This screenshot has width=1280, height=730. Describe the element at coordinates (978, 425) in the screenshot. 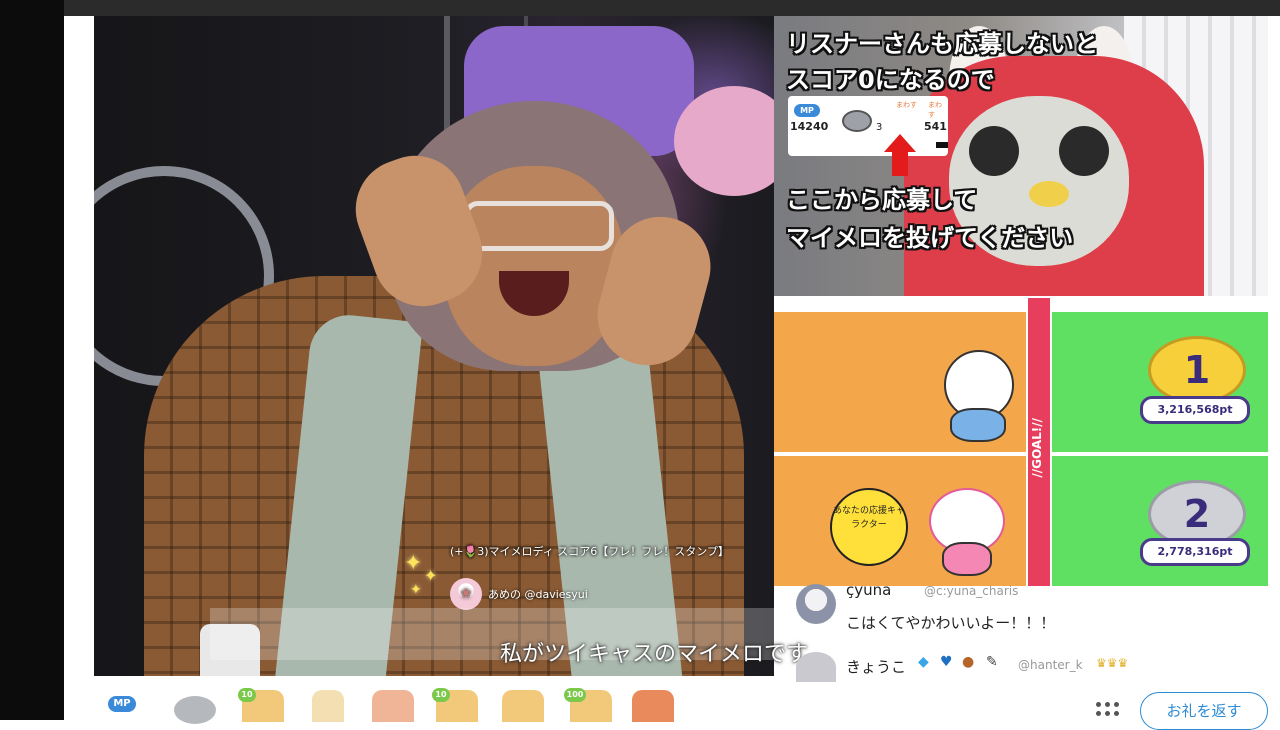

I see `character-dog-body` at that location.